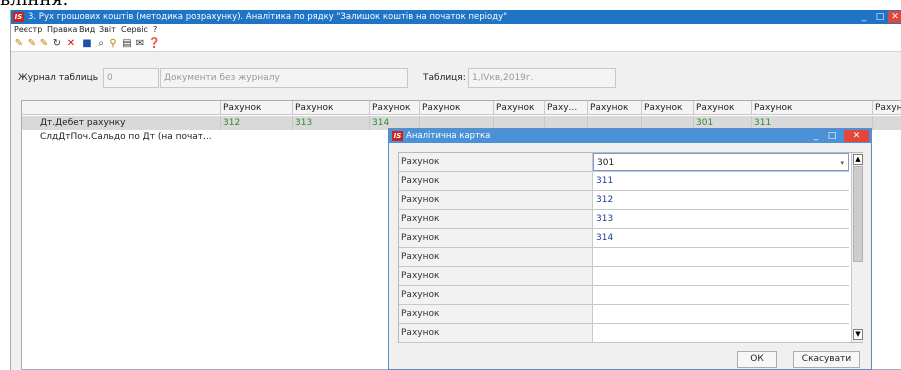 The image size is (901, 370). I want to click on dialog-close-button: ✕, so click(856, 136).